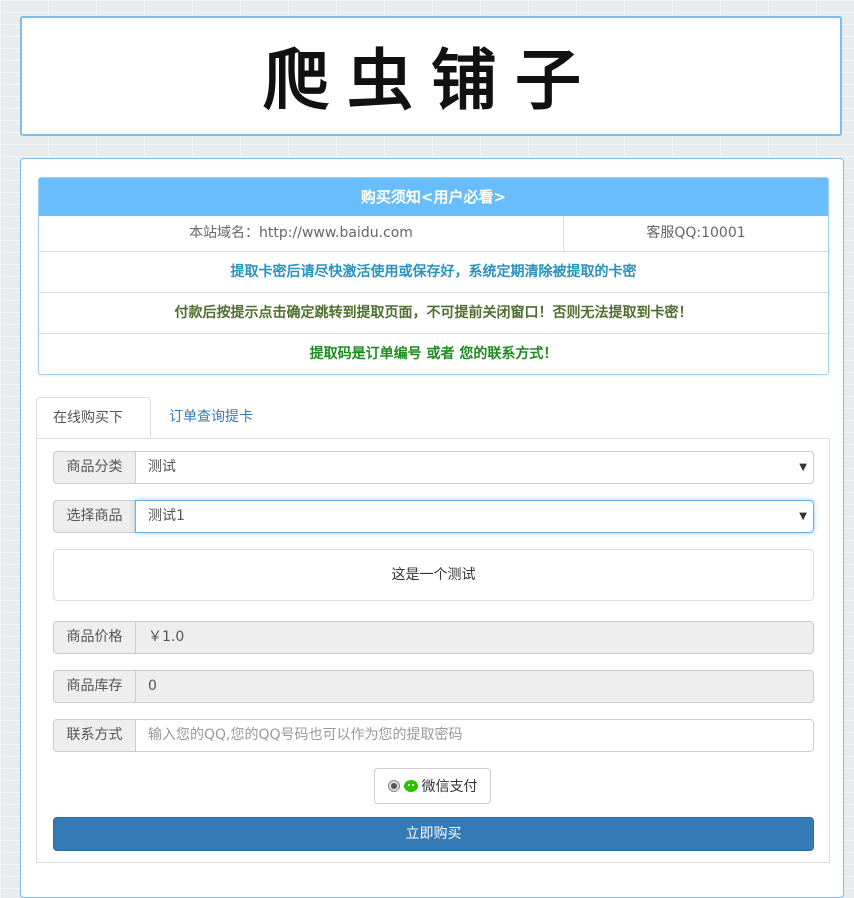 This screenshot has width=854, height=898. Describe the element at coordinates (301, 233) in the screenshot. I see `site-domain: 本站域名：http://www.baidu.com` at that location.